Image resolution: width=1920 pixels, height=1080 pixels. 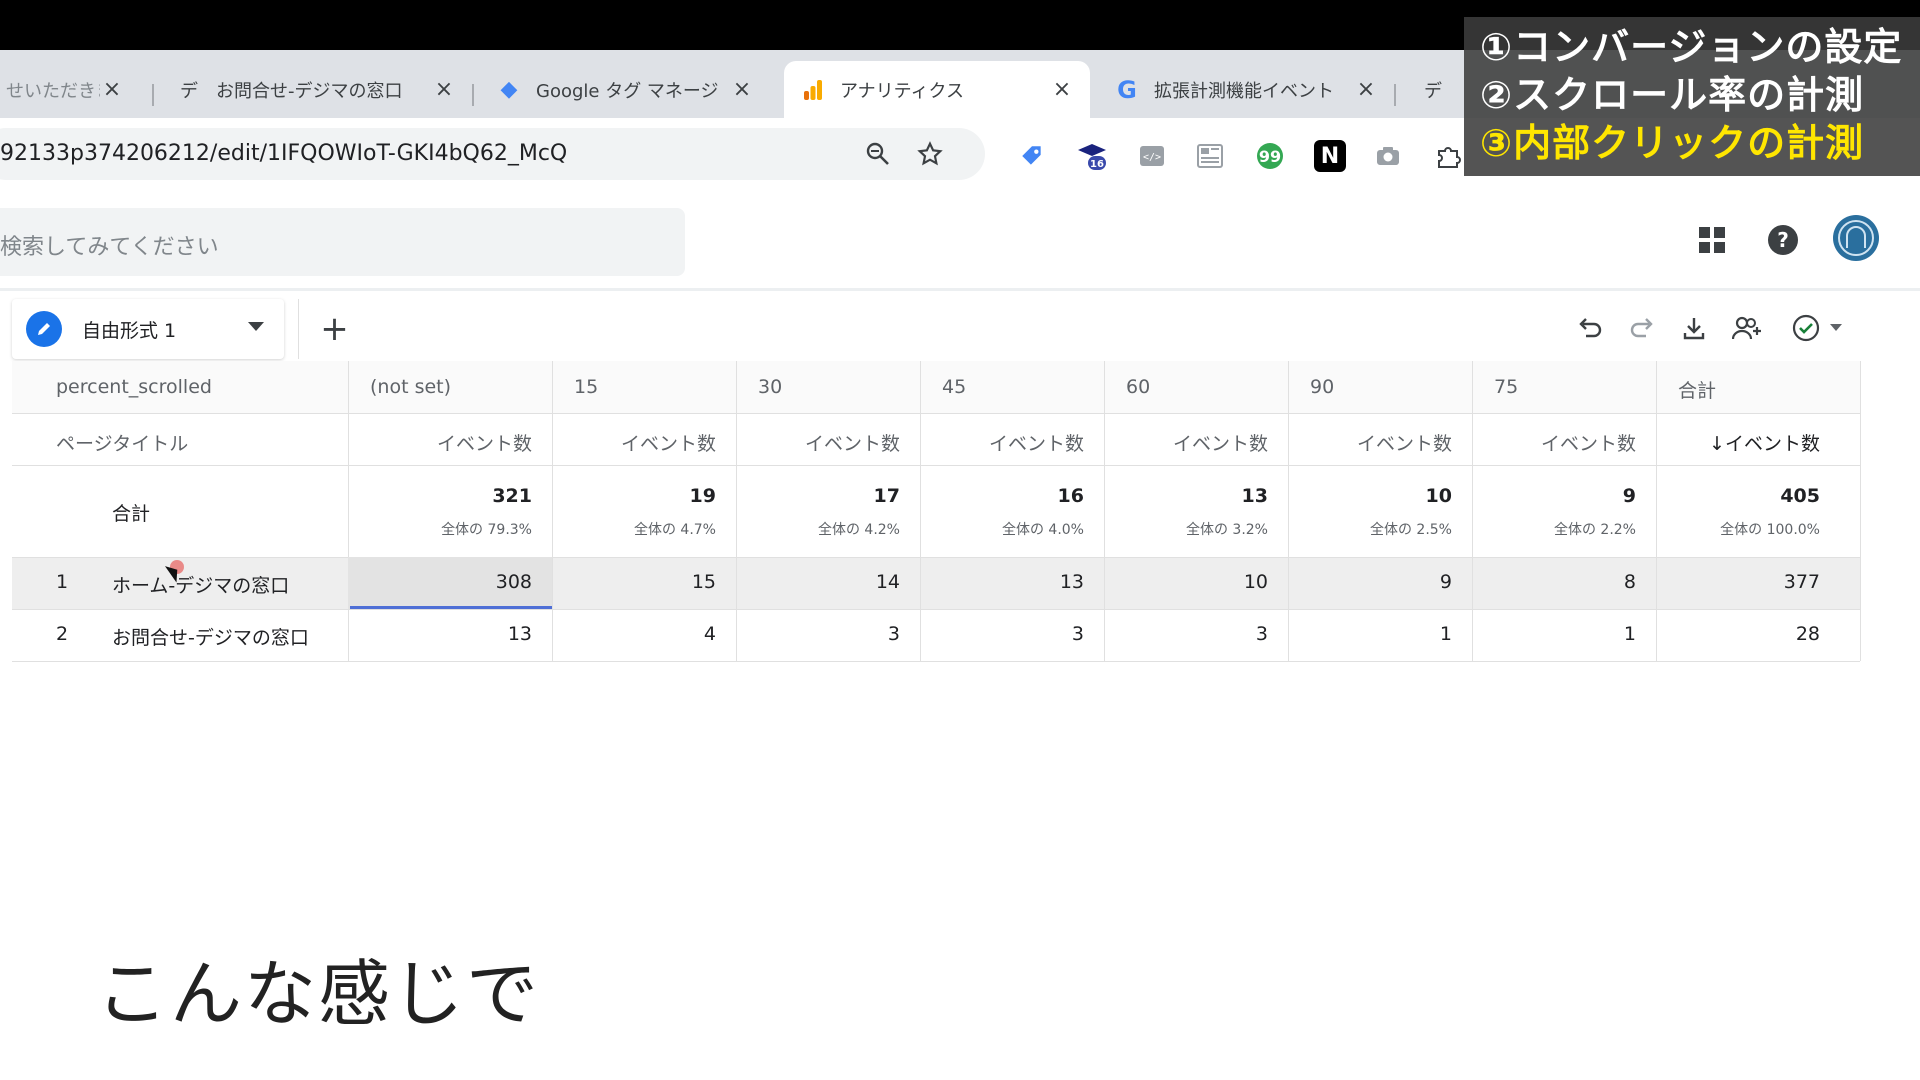 What do you see at coordinates (813, 90) in the screenshot?
I see `analytics-favicon-icon` at bounding box center [813, 90].